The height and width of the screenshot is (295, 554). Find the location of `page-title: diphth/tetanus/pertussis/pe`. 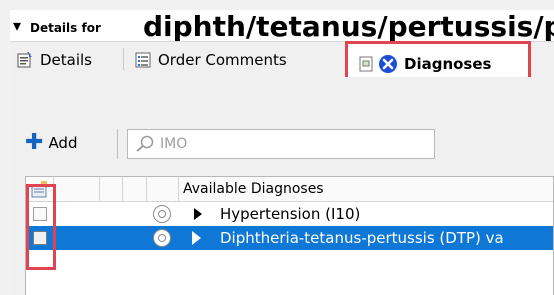

page-title: diphth/tetanus/pertussis/pe is located at coordinates (348, 26).